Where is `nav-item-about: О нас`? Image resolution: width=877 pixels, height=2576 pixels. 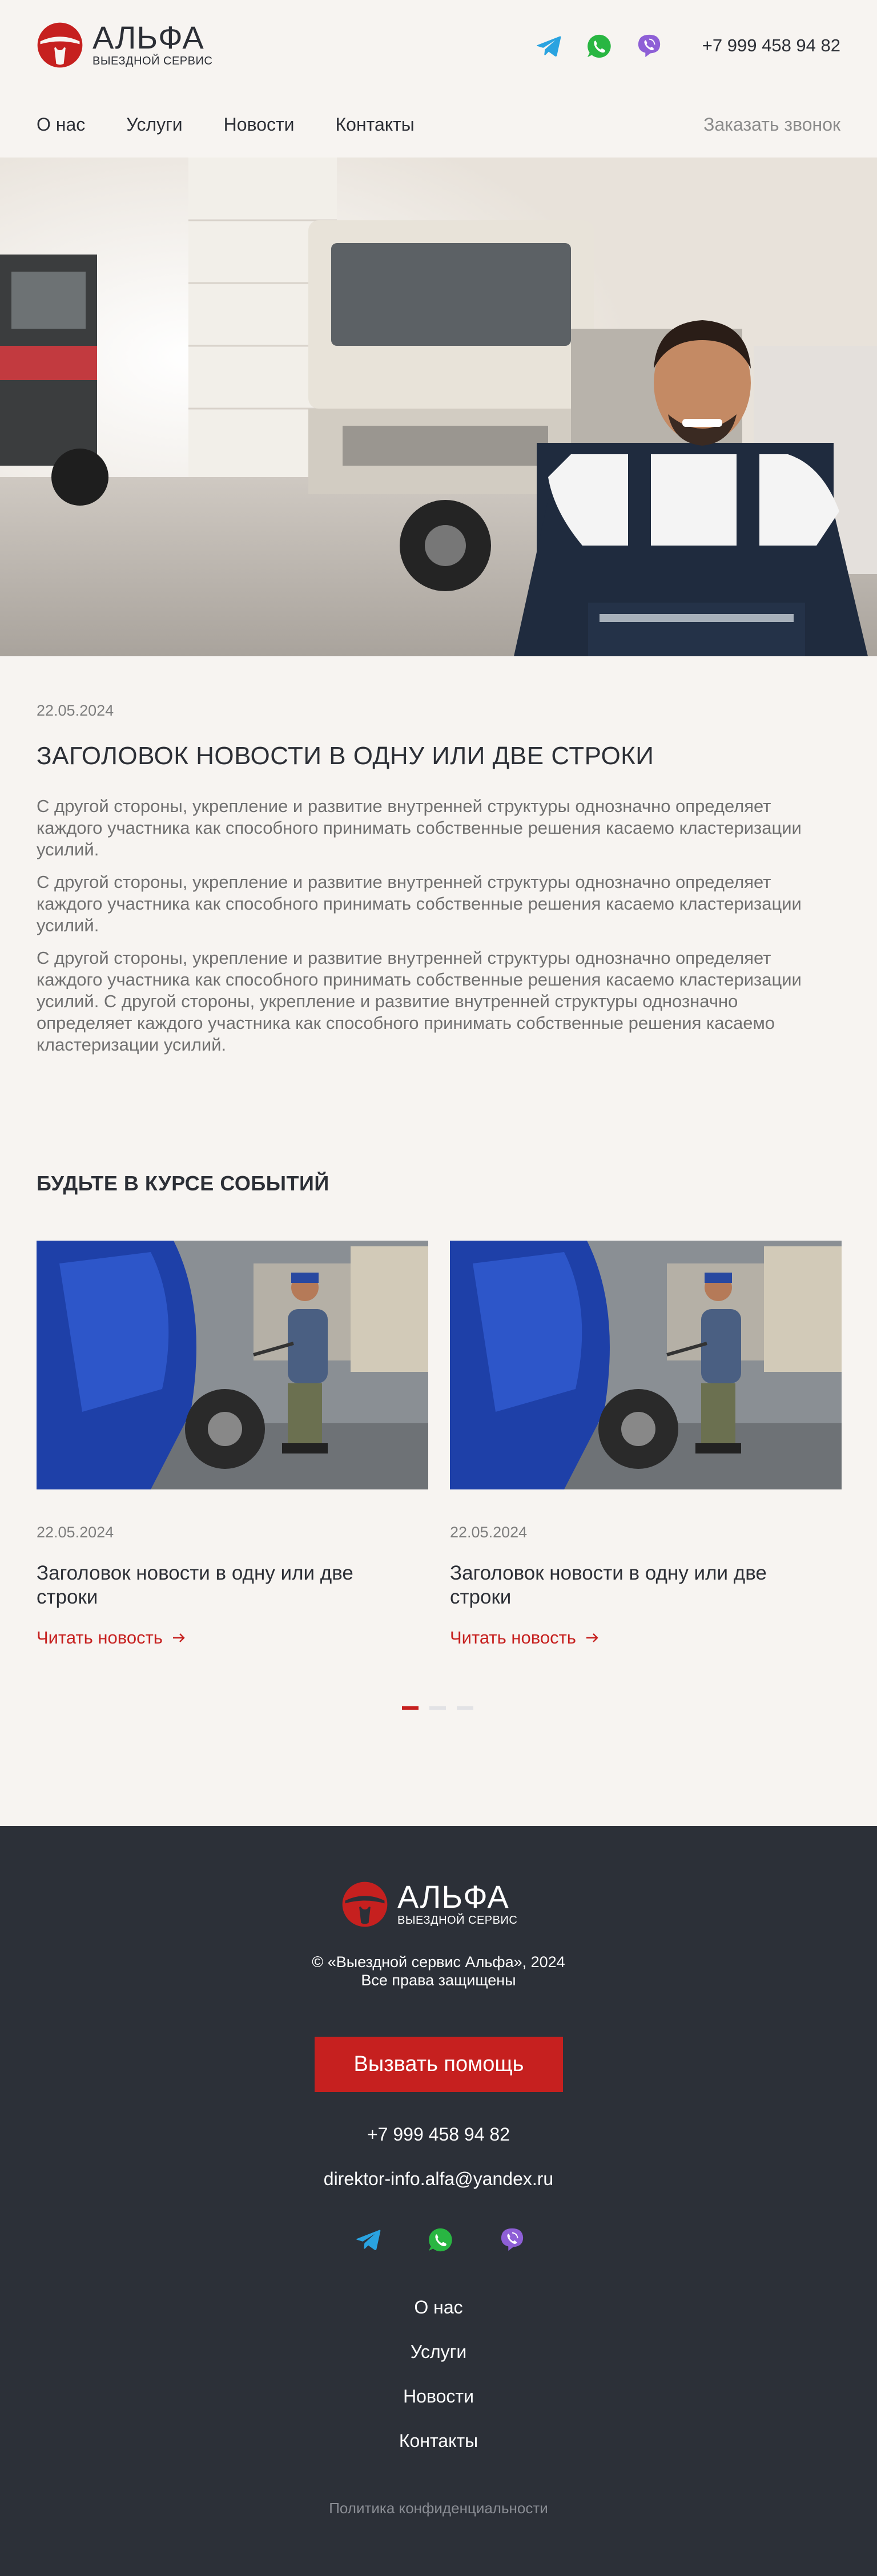 nav-item-about: О нас is located at coordinates (61, 124).